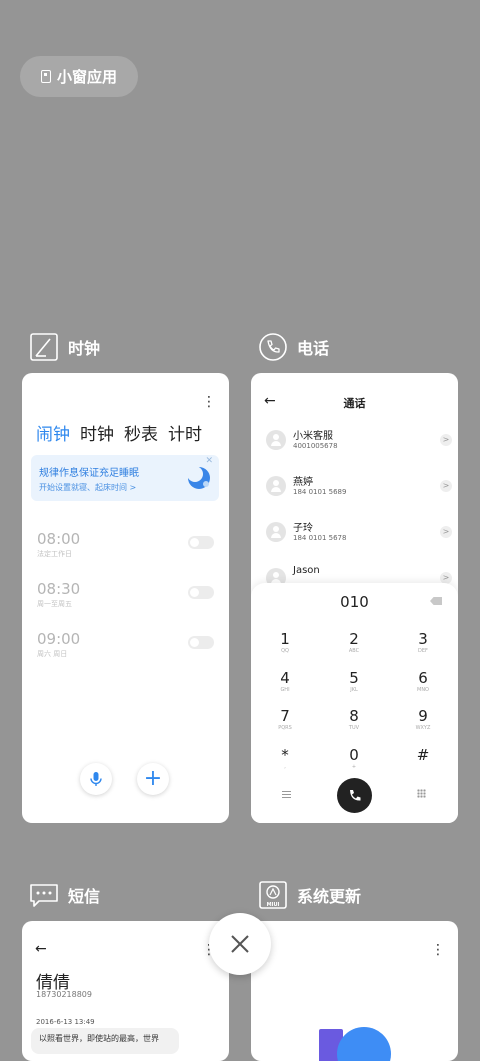 The image size is (480, 1061). What do you see at coordinates (285, 767) in the screenshot?
I see `dial-letters: ,` at bounding box center [285, 767].